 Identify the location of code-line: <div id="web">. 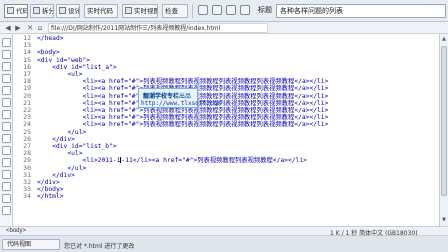
(64, 60).